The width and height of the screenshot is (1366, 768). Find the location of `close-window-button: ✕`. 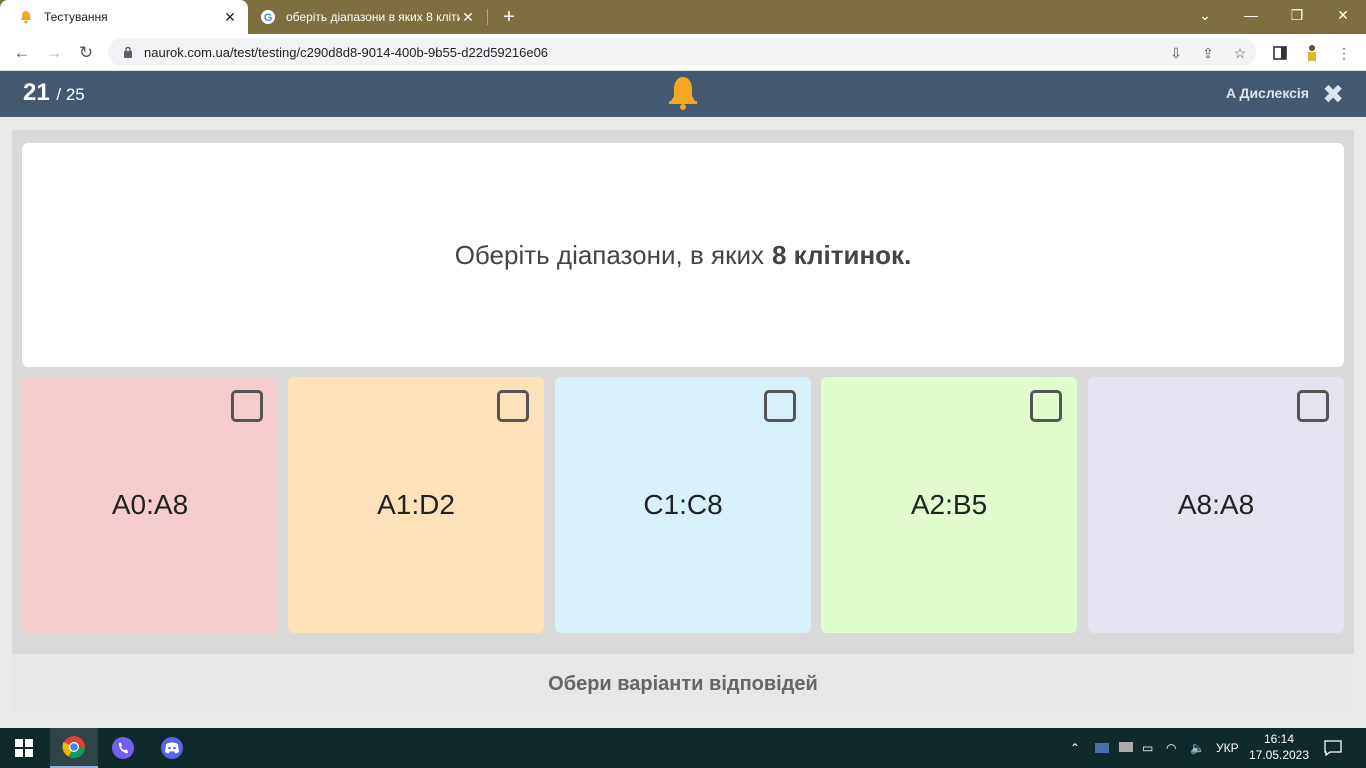

close-window-button: ✕ is located at coordinates (1343, 15).